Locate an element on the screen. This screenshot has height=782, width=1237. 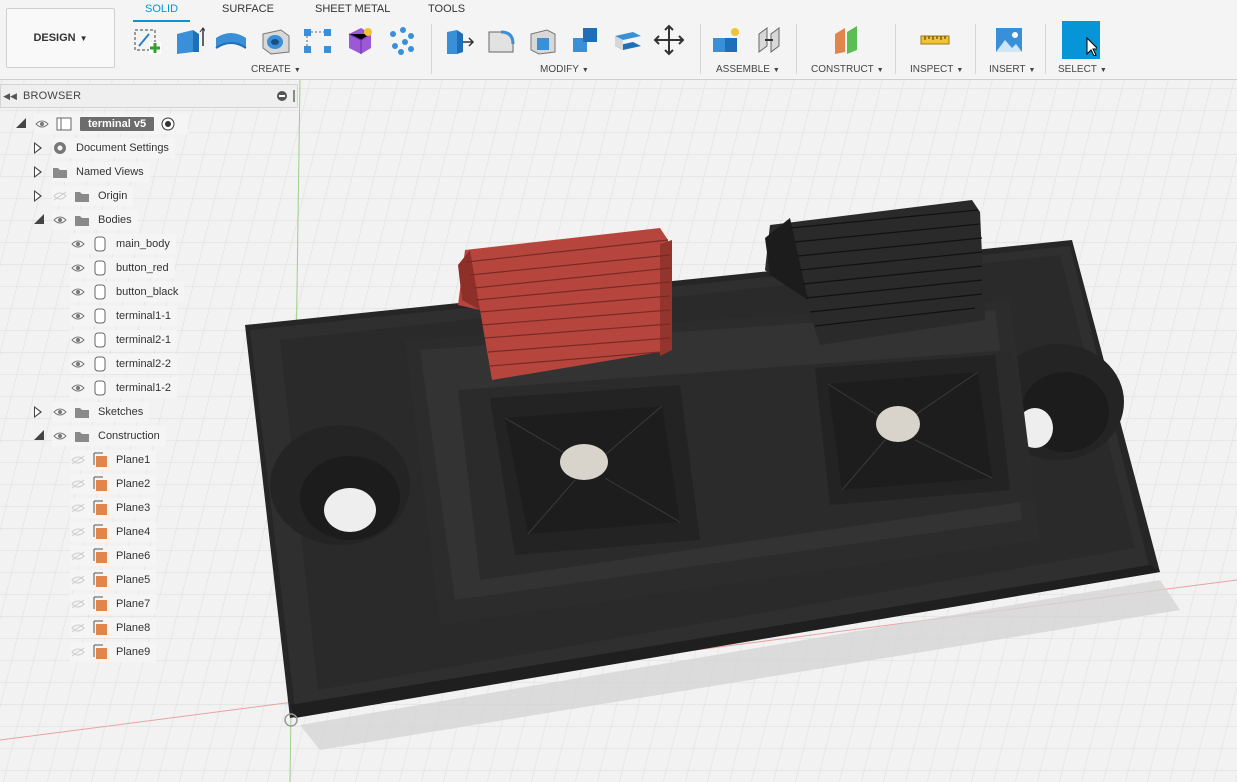
body-item: terminal2-2 is located at coordinates (124, 364).